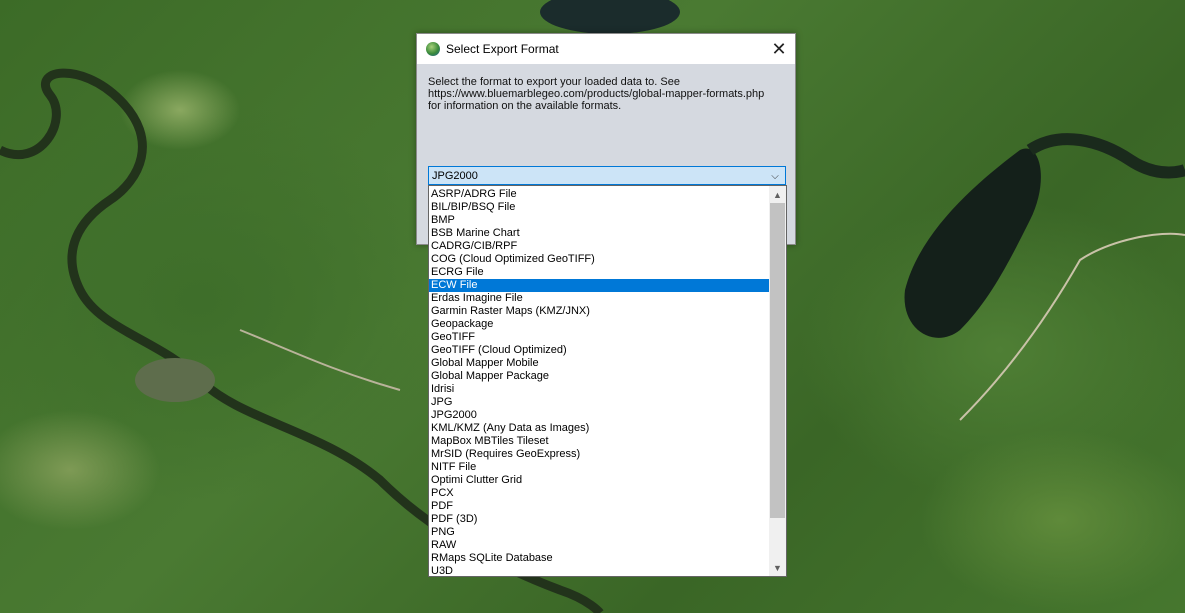 This screenshot has height=613, width=1185. What do you see at coordinates (599, 558) in the screenshot?
I see `format-option: RMaps SQLite Database` at bounding box center [599, 558].